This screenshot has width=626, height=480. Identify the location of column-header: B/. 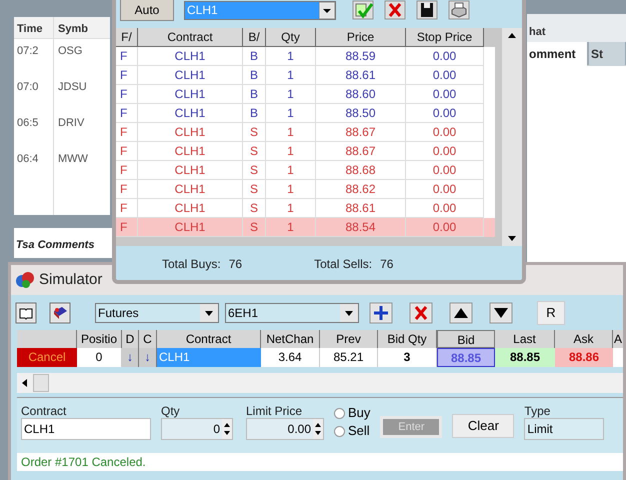
(254, 37).